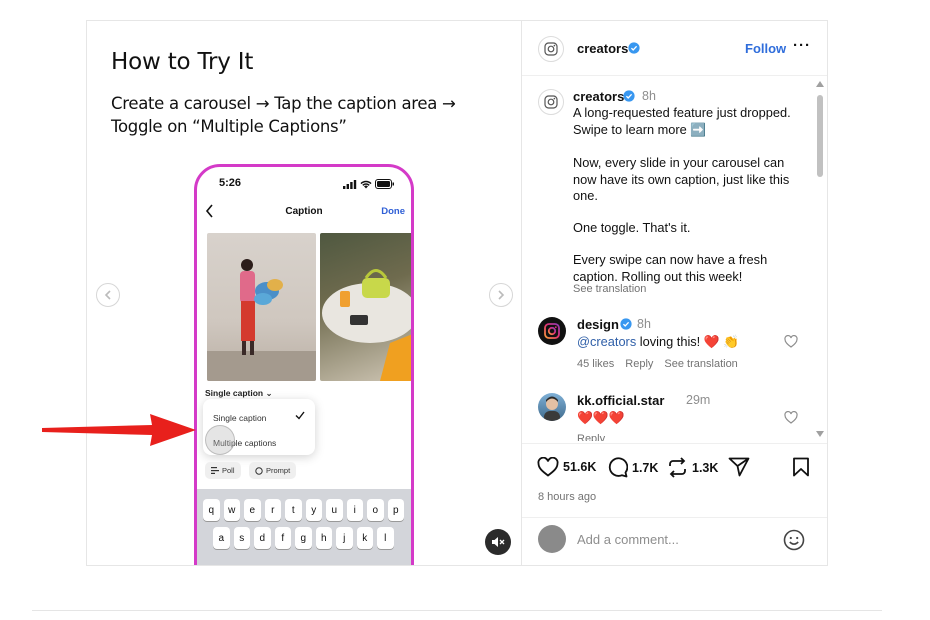 This screenshot has height=620, width=930. I want to click on repost-icon, so click(677, 467).